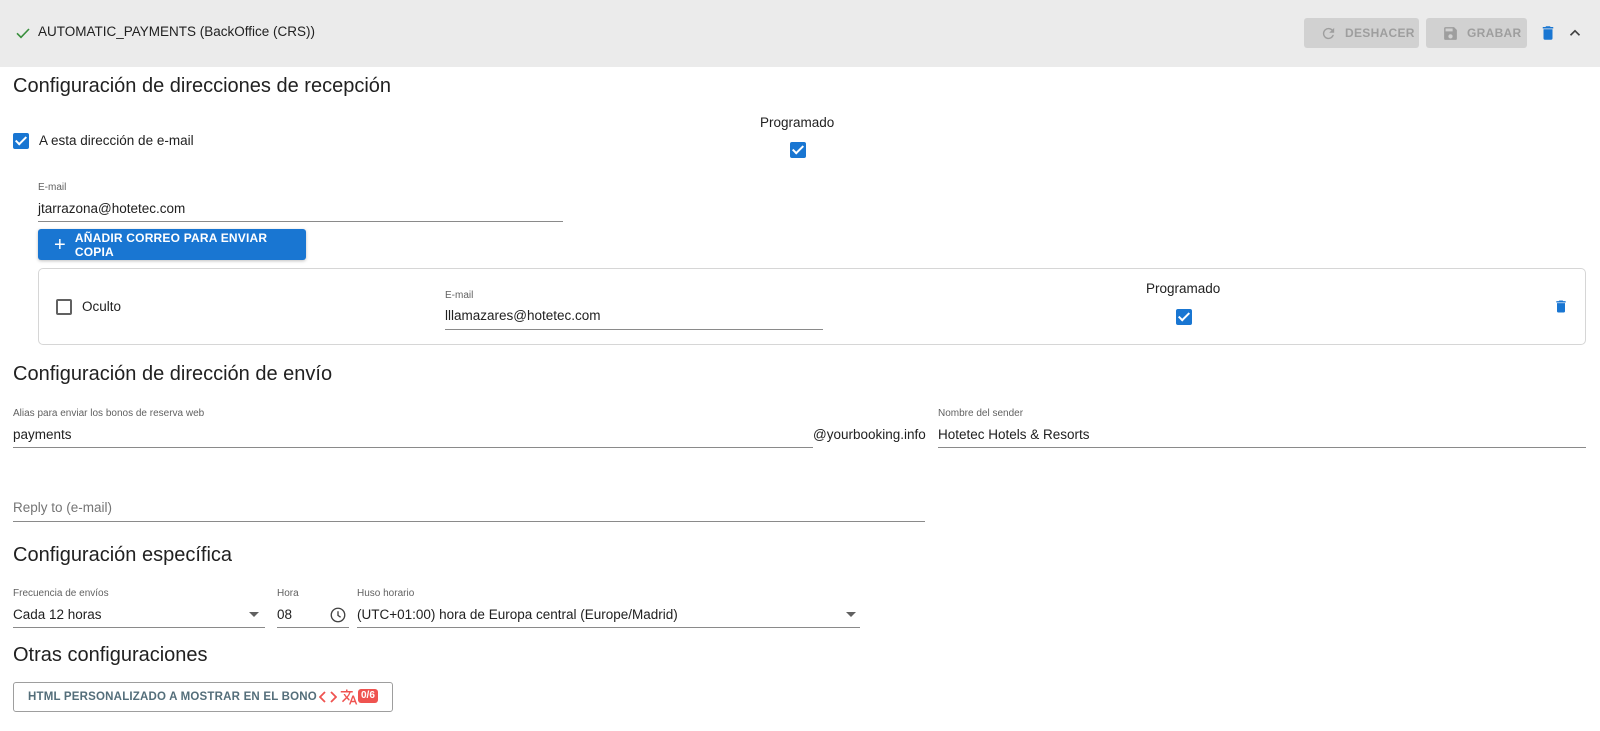  What do you see at coordinates (328, 697) in the screenshot?
I see `code-icon` at bounding box center [328, 697].